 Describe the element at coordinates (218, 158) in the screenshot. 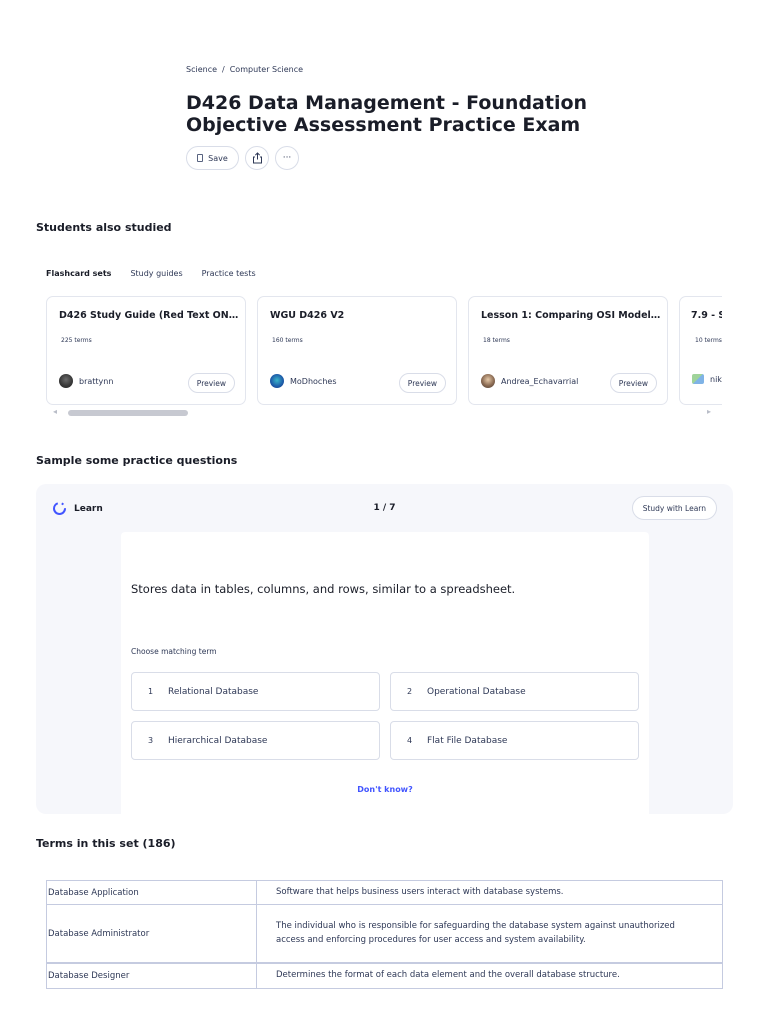

I see `save-label: Save` at that location.